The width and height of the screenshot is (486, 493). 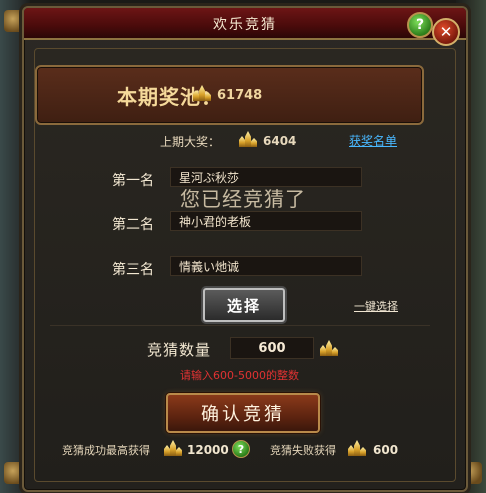 I want to click on last-prize-value: 6404, so click(x=280, y=141).